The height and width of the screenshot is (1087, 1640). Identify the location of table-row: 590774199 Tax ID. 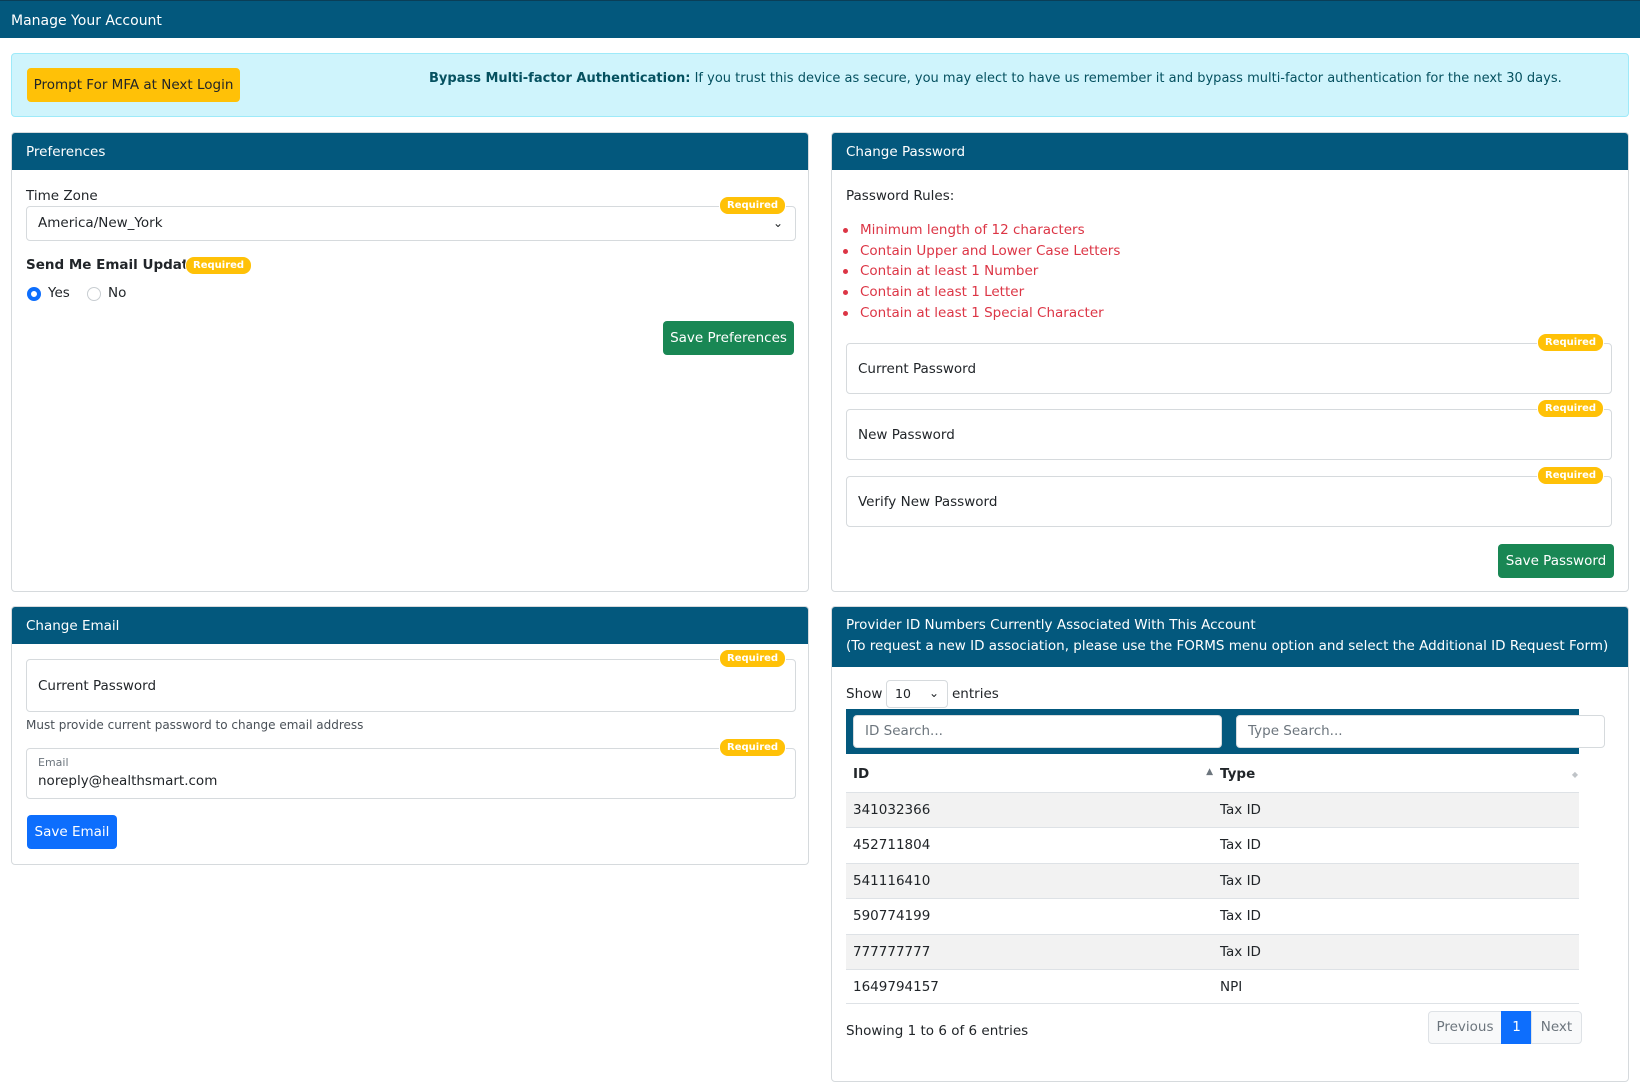
(1212, 915).